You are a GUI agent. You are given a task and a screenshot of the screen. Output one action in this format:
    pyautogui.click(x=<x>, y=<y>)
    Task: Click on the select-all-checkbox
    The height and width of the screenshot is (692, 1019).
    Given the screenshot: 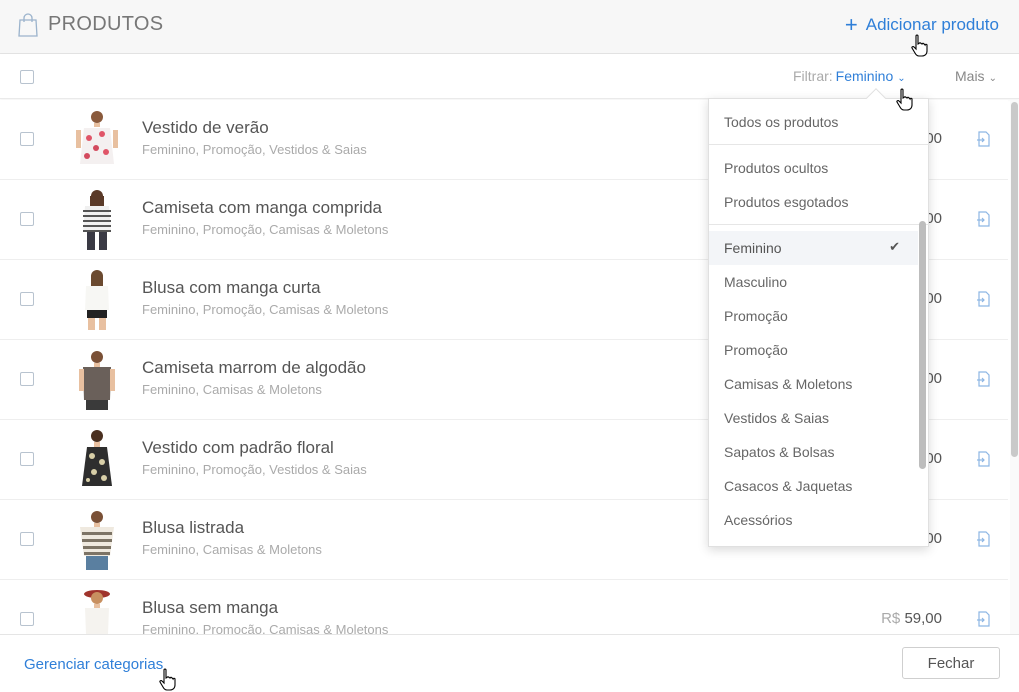 What is the action you would take?
    pyautogui.click(x=27, y=77)
    